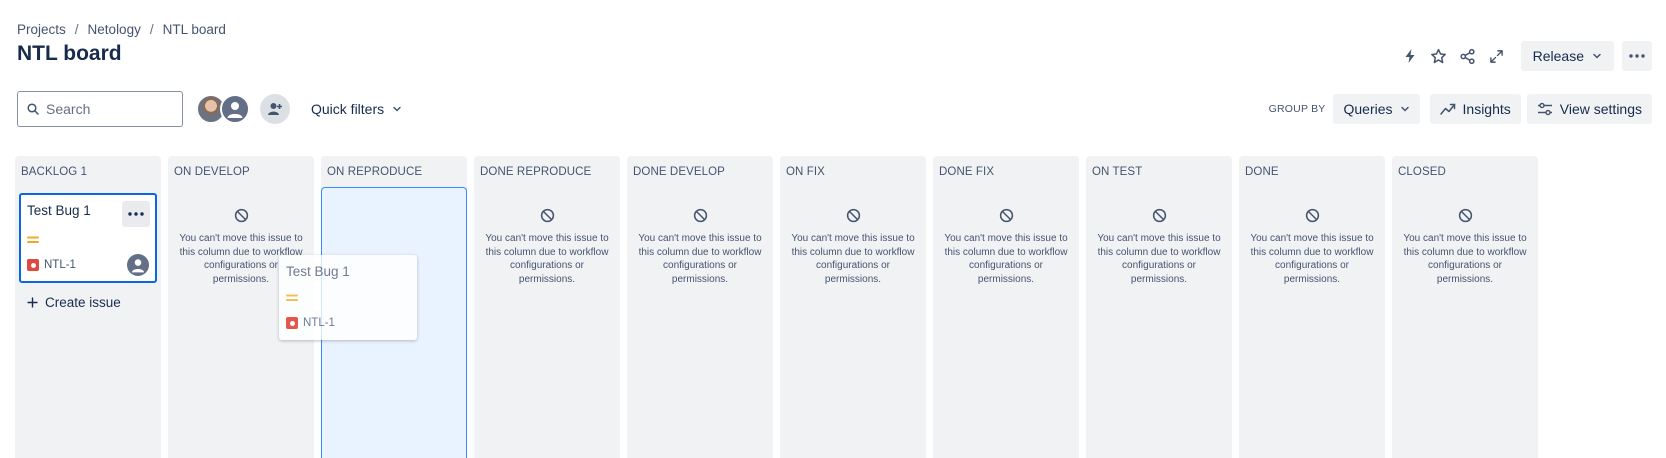 The image size is (1666, 458). I want to click on assignee-avatars, so click(223, 109).